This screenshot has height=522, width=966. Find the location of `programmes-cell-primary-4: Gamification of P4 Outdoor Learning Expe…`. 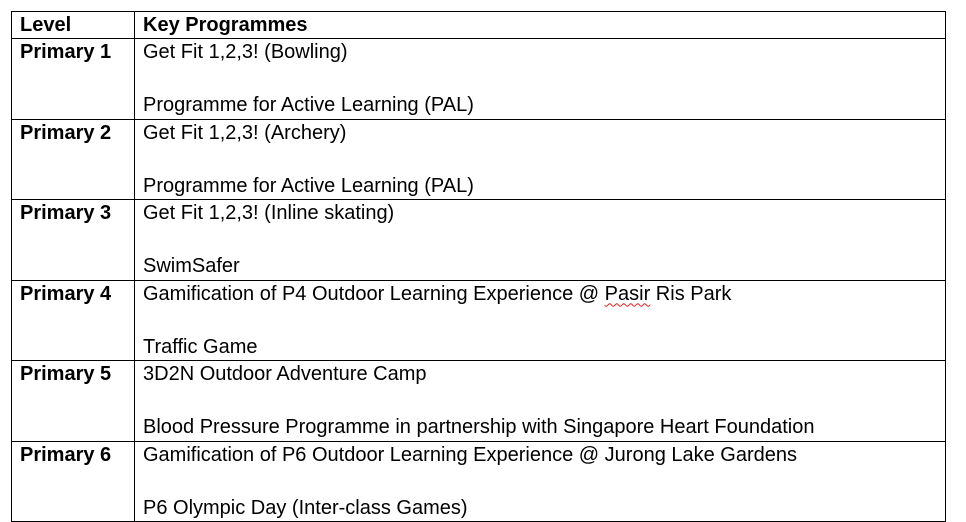

programmes-cell-primary-4: Gamification of P4 Outdoor Learning Expe… is located at coordinates (540, 320).